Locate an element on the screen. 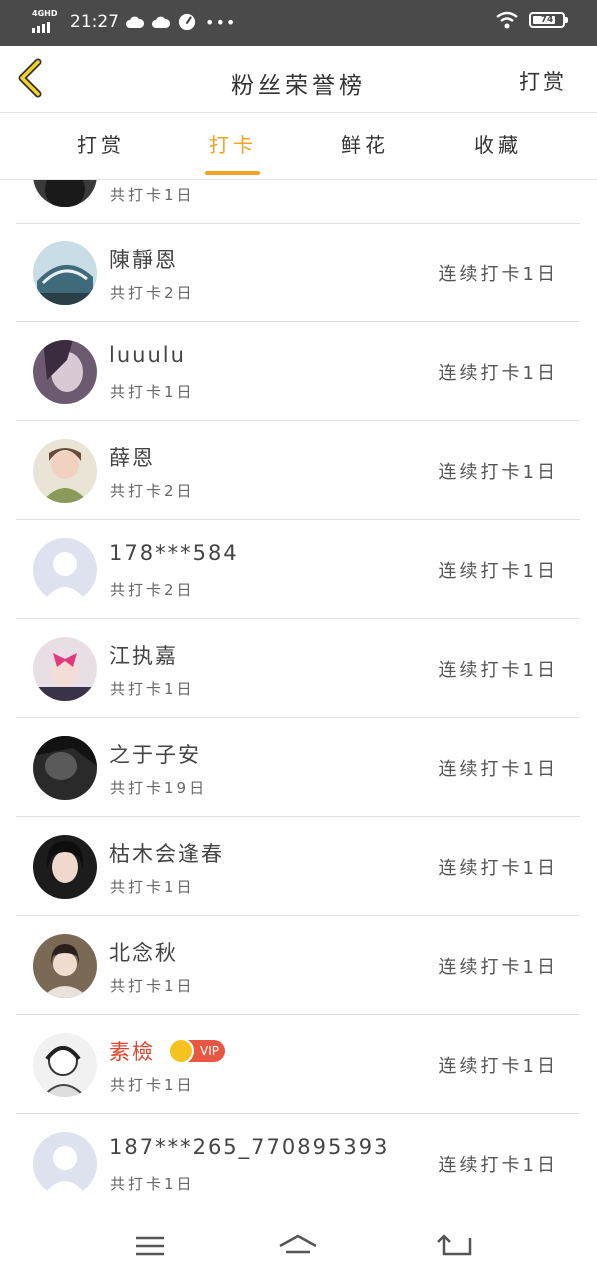 This screenshot has height=1280, width=597. total-checkins: 共打卡19日 is located at coordinates (159, 788).